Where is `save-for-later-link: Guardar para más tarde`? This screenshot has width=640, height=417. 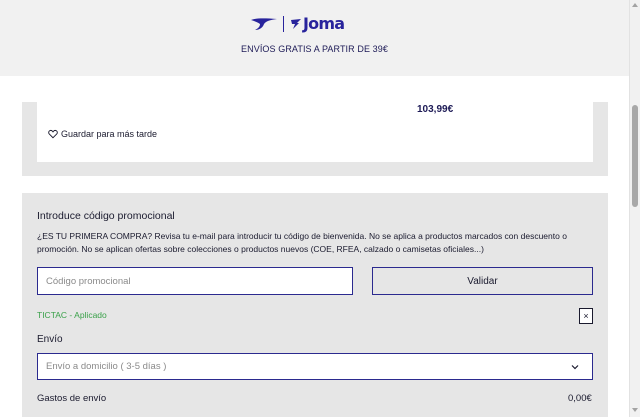 save-for-later-link: Guardar para más tarde is located at coordinates (102, 134).